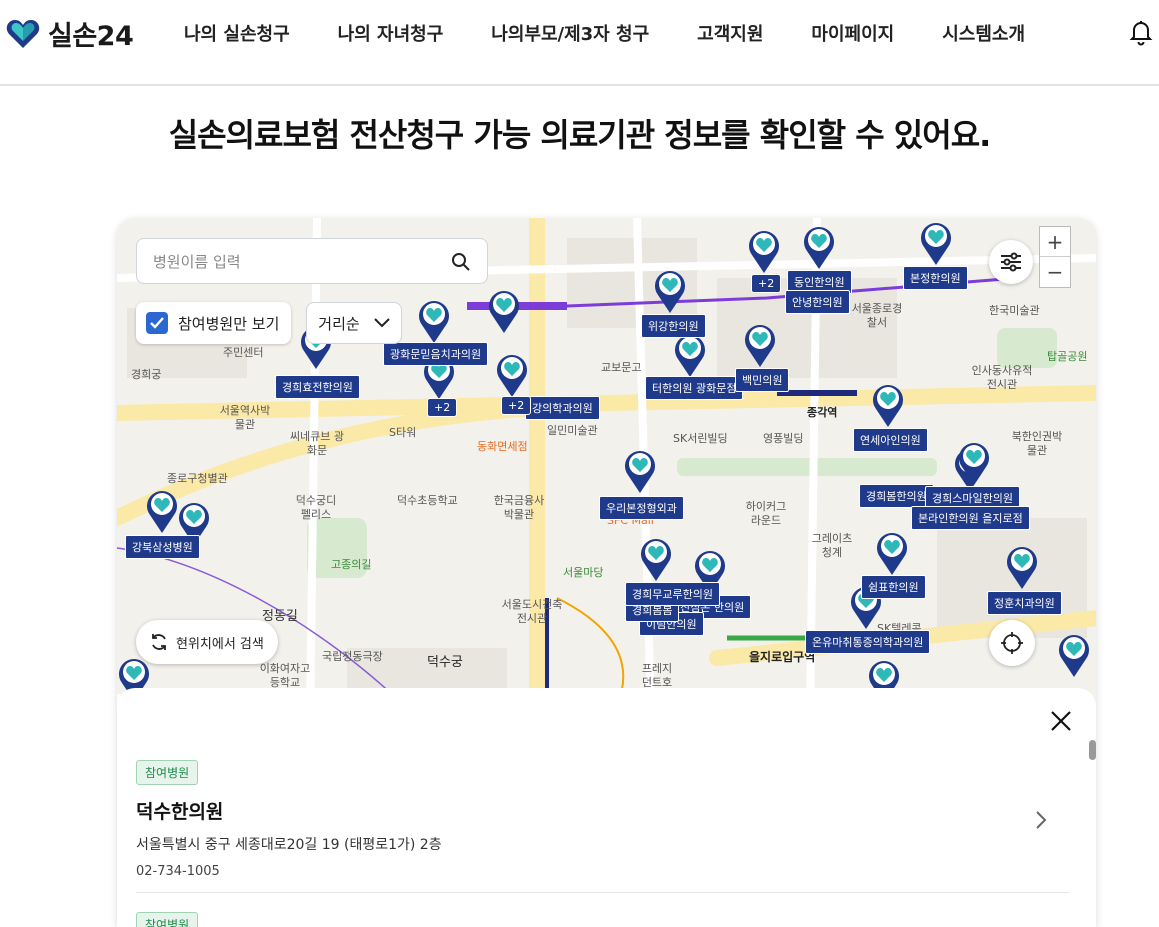 This screenshot has height=927, width=1159. What do you see at coordinates (783, 438) in the screenshot?
I see `map-place: 영풍빌딩` at bounding box center [783, 438].